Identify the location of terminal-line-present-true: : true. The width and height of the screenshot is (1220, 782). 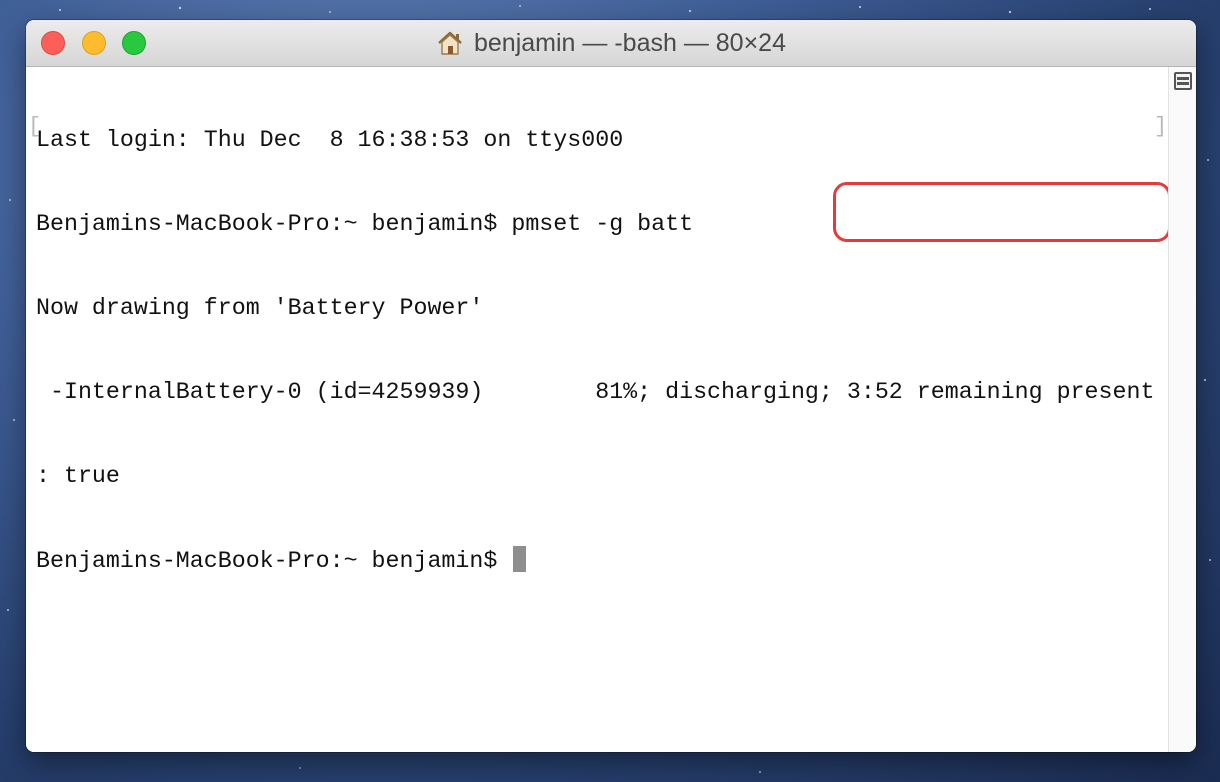
(78, 476).